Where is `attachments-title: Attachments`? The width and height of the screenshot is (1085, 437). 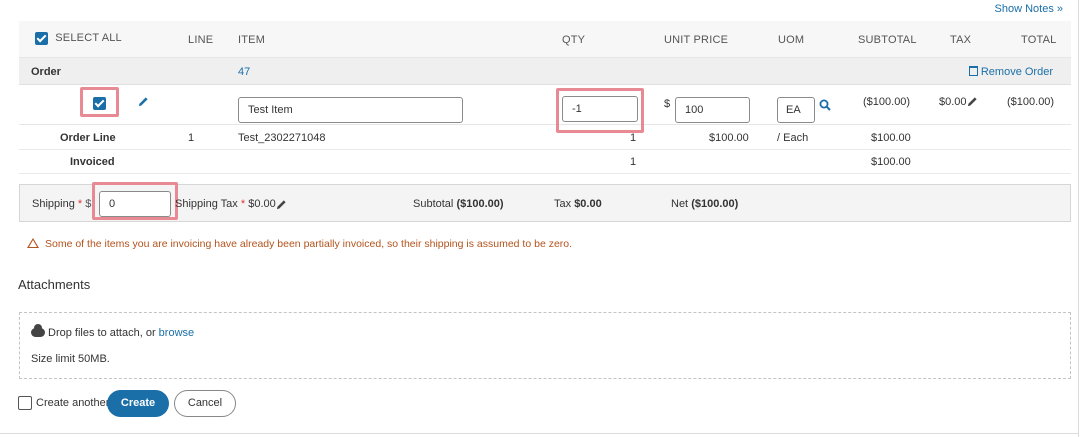 attachments-title: Attachments is located at coordinates (54, 284).